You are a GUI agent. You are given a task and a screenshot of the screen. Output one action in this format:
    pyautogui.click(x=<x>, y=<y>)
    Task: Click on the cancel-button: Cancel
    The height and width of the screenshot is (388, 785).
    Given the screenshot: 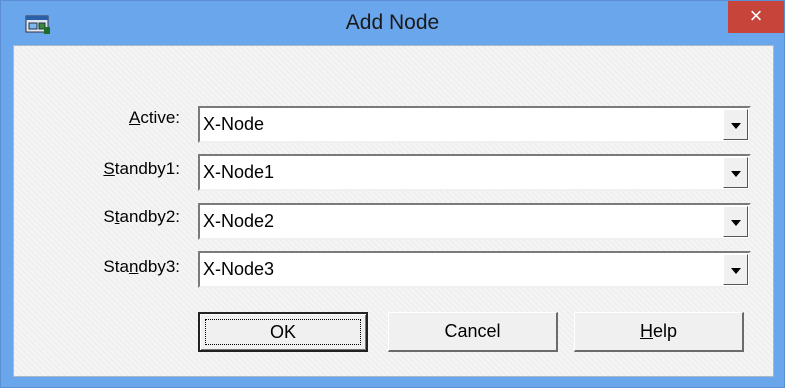 What is the action you would take?
    pyautogui.click(x=473, y=332)
    